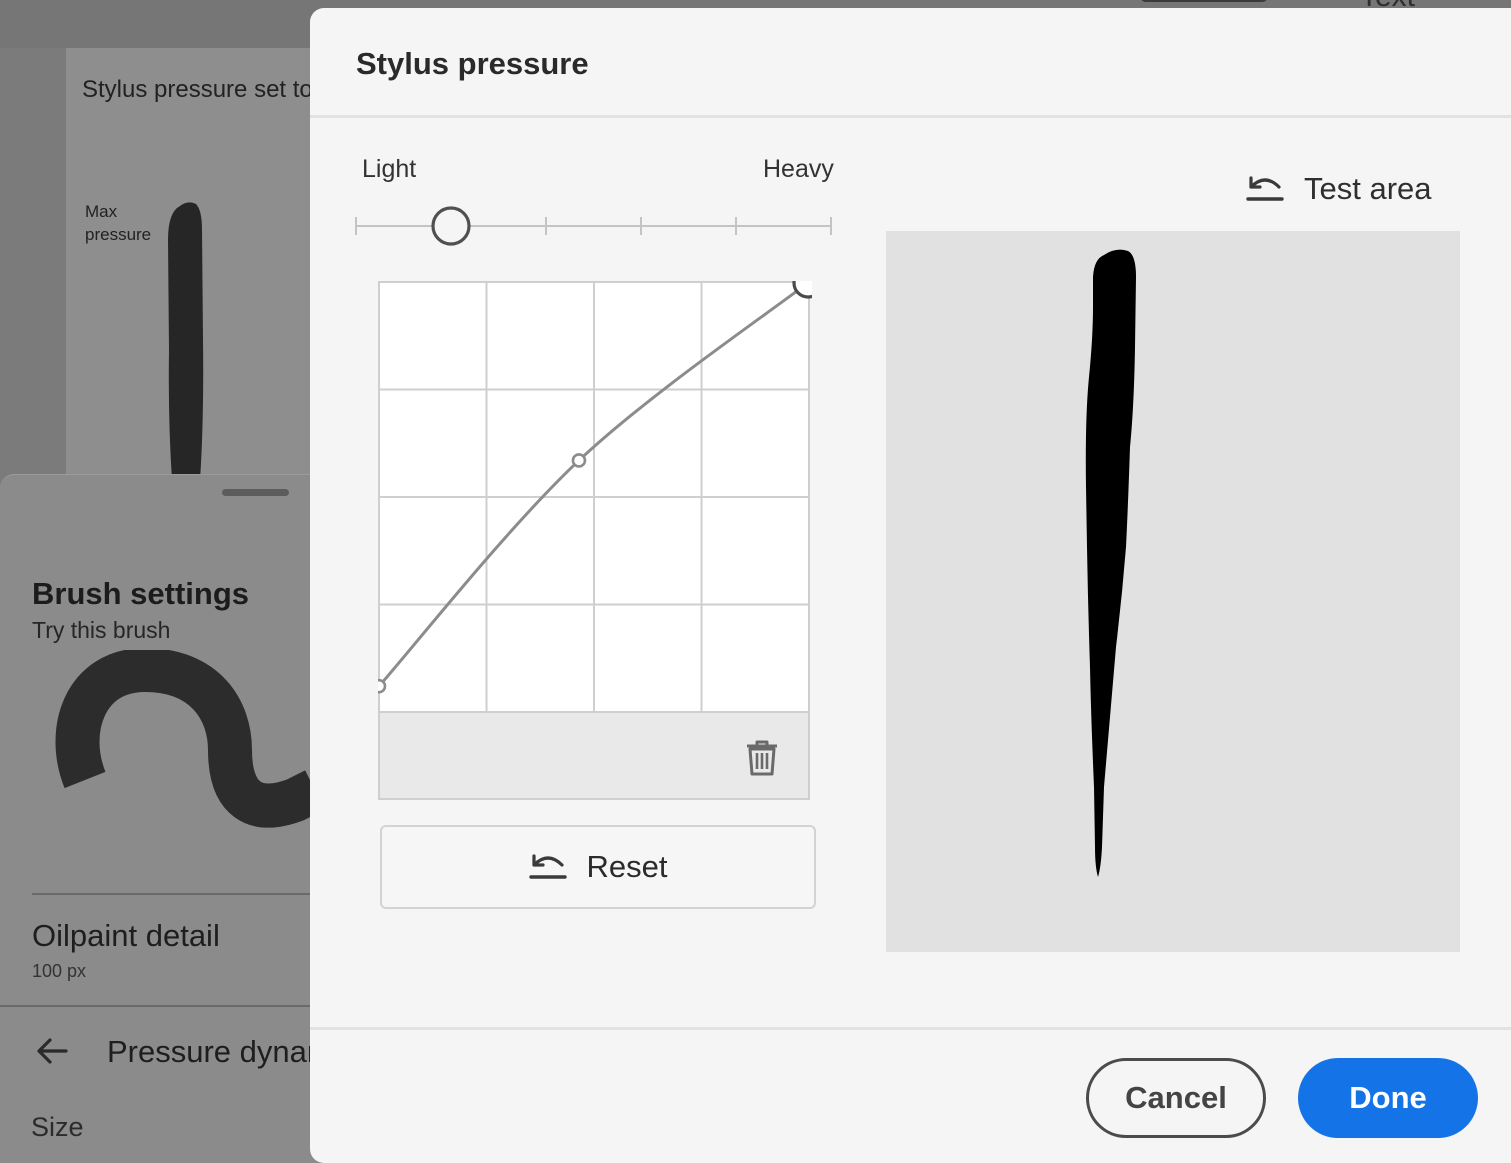 The image size is (1511, 1163). Describe the element at coordinates (1368, 188) in the screenshot. I see `test-area-label: Test area` at that location.